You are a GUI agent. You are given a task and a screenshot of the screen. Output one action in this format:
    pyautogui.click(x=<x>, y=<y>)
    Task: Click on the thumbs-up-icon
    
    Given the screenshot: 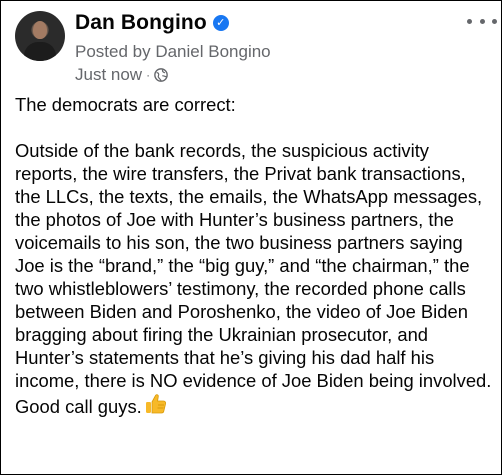 What is the action you would take?
    pyautogui.click(x=155, y=404)
    